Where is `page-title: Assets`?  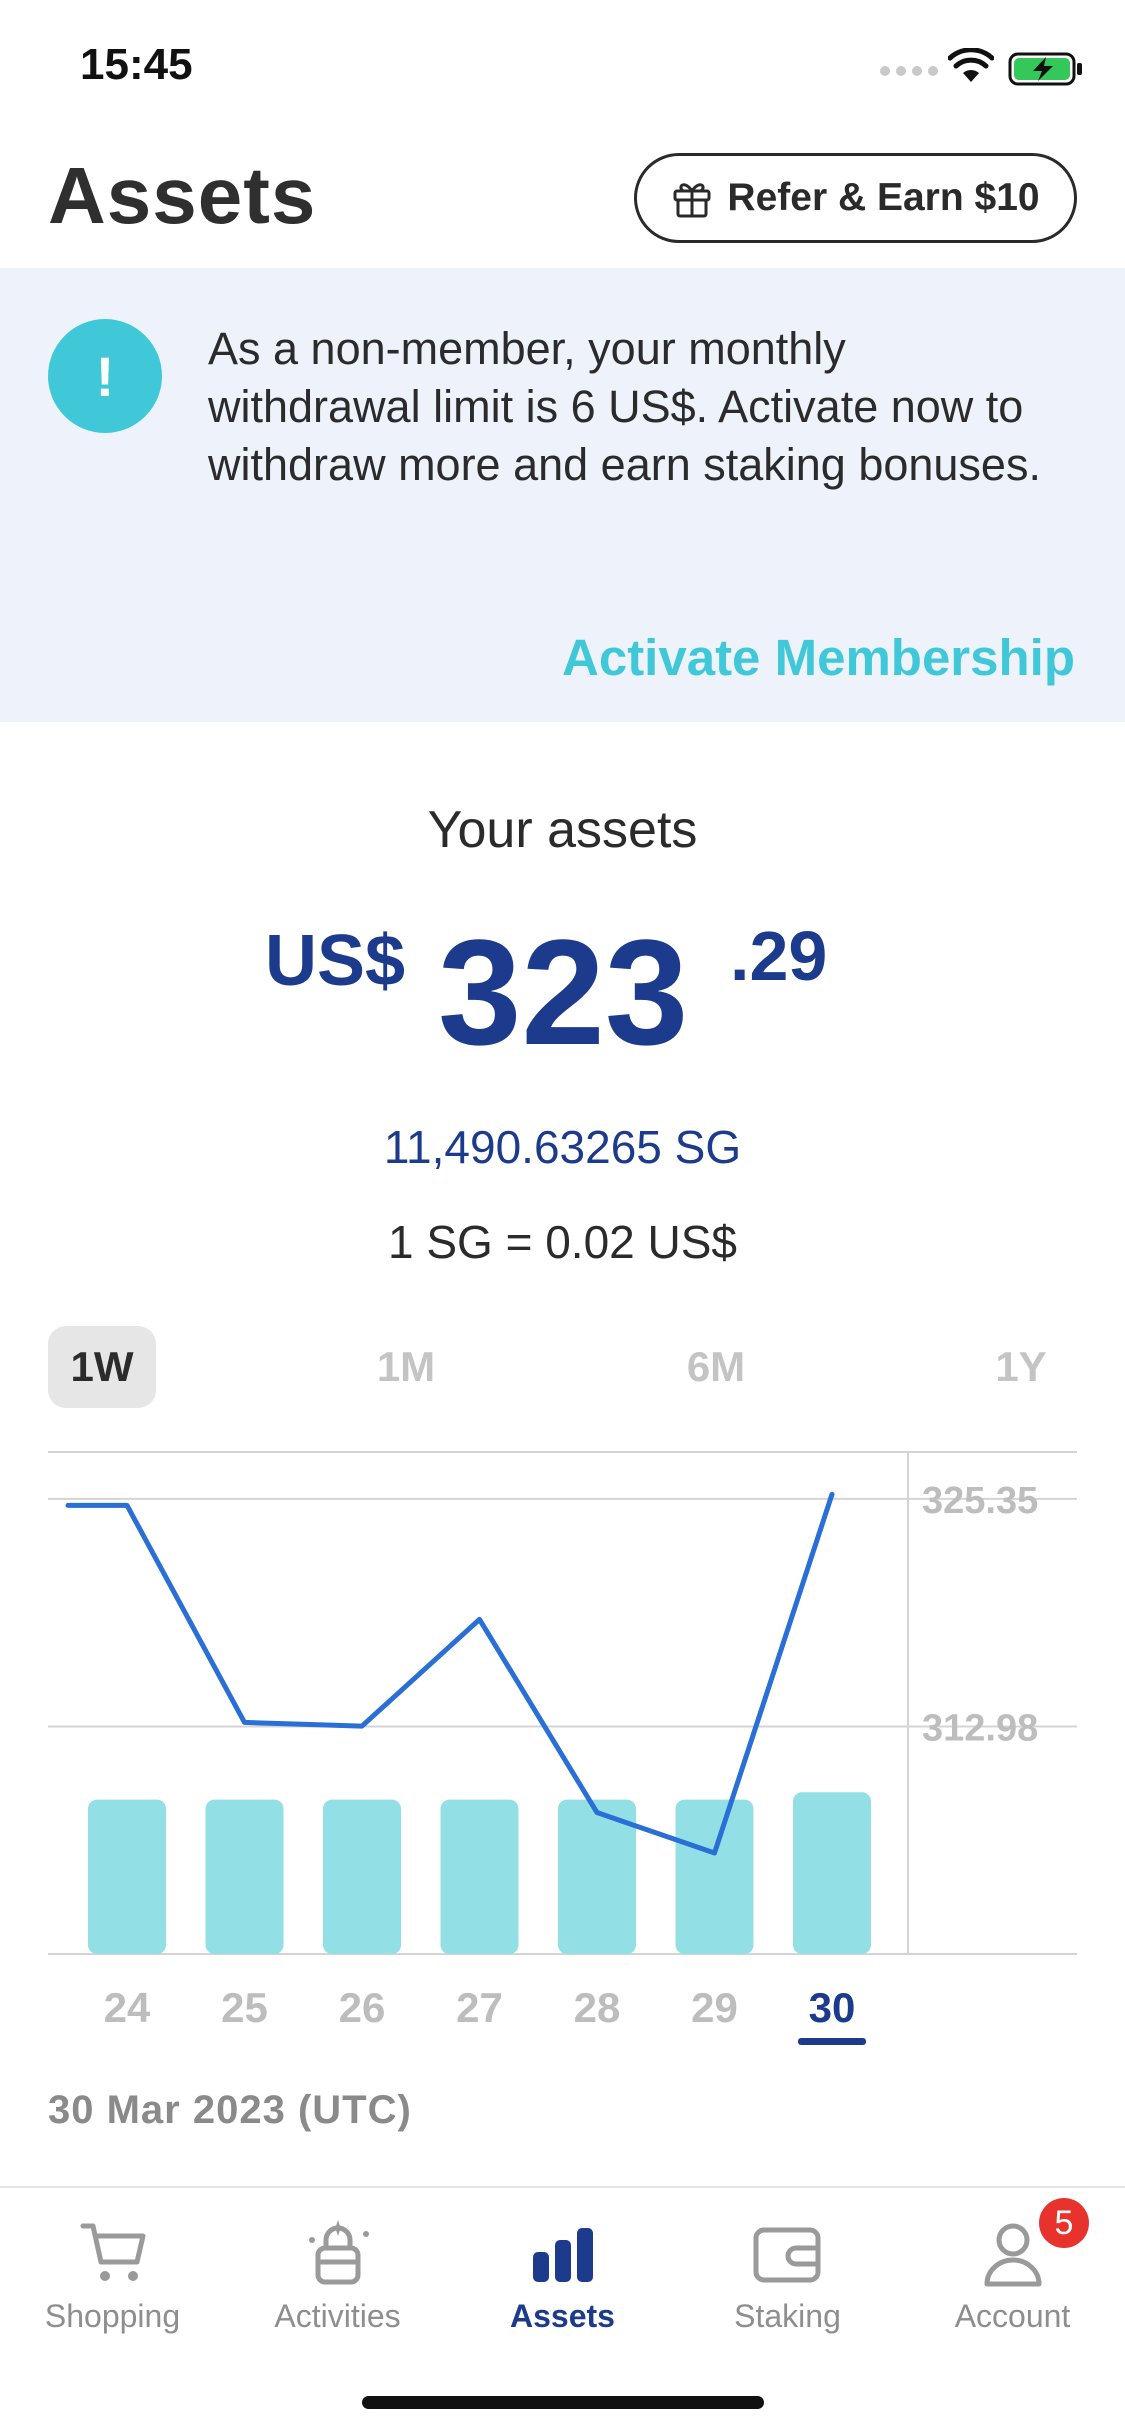 page-title: Assets is located at coordinates (182, 195).